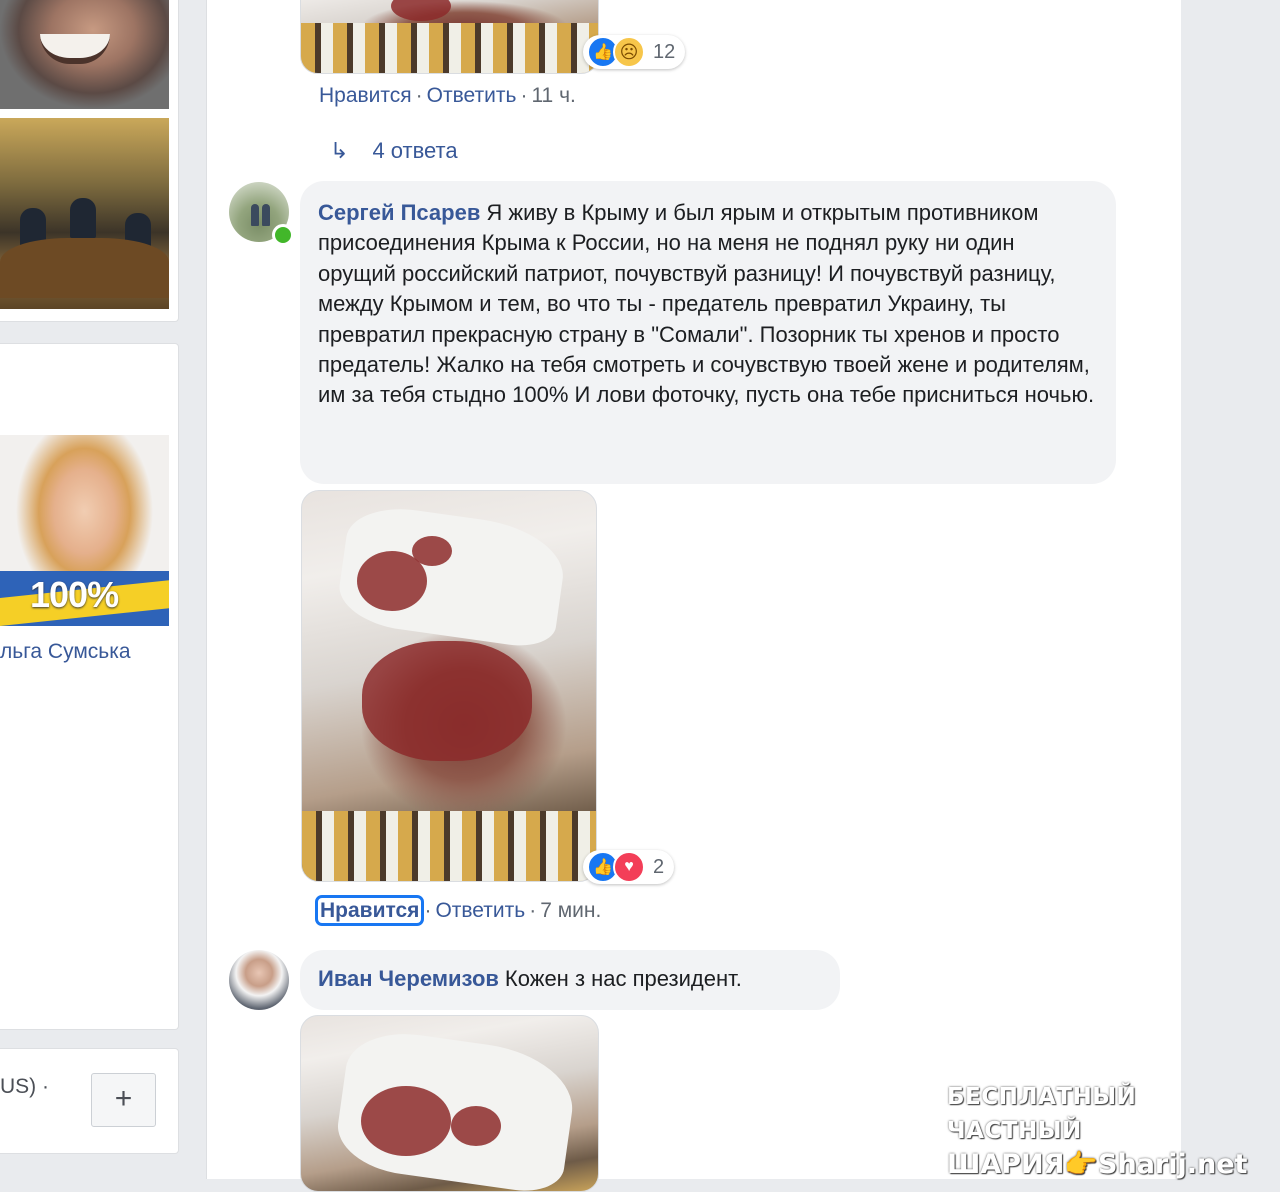 Image resolution: width=1280 pixels, height=1192 pixels. What do you see at coordinates (84, 213) in the screenshot?
I see `meeting-photo` at bounding box center [84, 213].